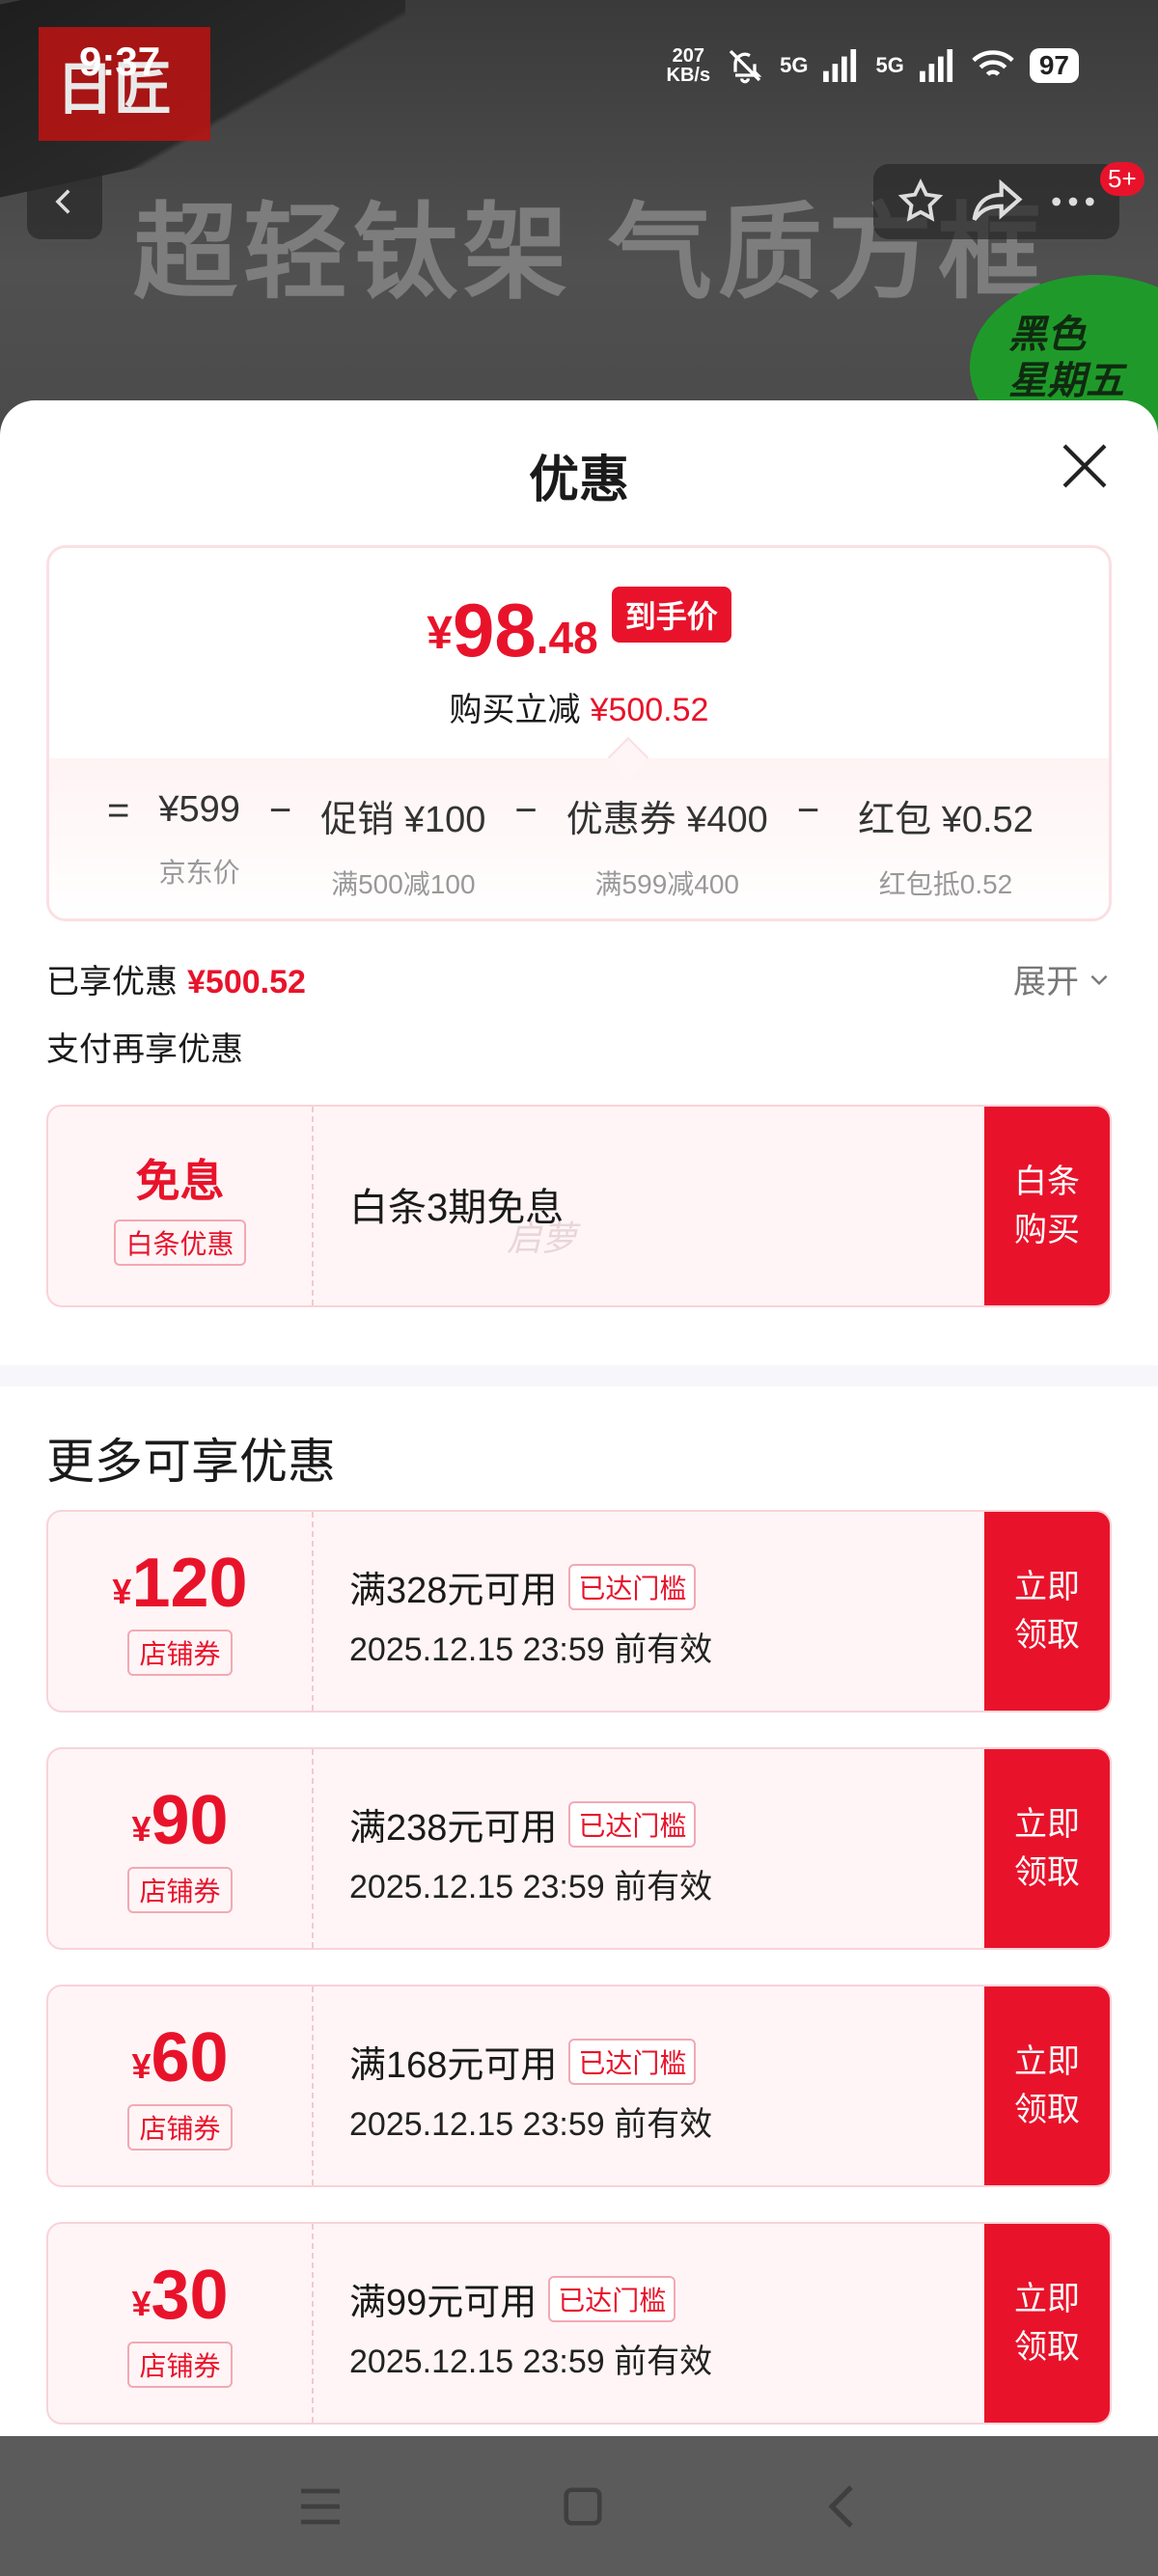 The width and height of the screenshot is (1158, 2576). Describe the element at coordinates (579, 1206) in the screenshot. I see `free-interest-card: 免息 白条优惠 白条3期免息 白条购买` at that location.